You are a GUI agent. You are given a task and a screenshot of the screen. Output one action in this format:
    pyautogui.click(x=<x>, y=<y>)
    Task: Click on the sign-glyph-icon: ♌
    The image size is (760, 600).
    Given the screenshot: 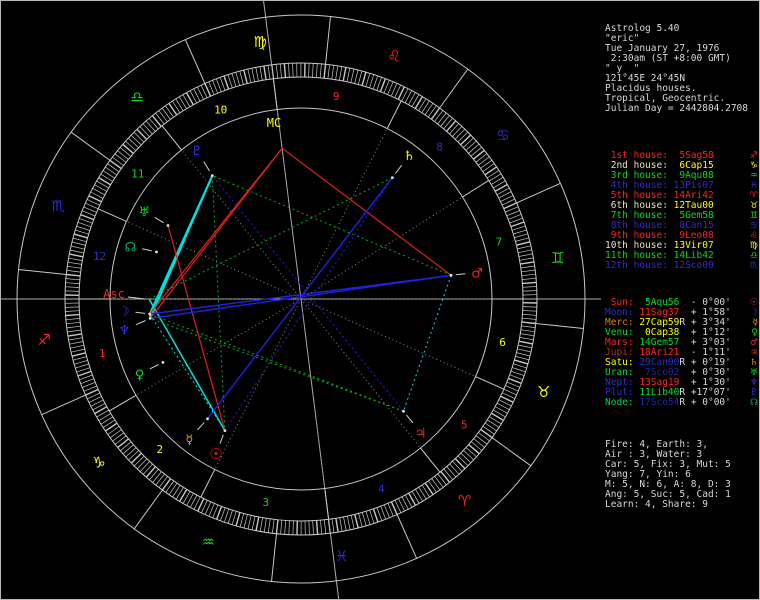 What is the action you would take?
    pyautogui.click(x=393, y=56)
    